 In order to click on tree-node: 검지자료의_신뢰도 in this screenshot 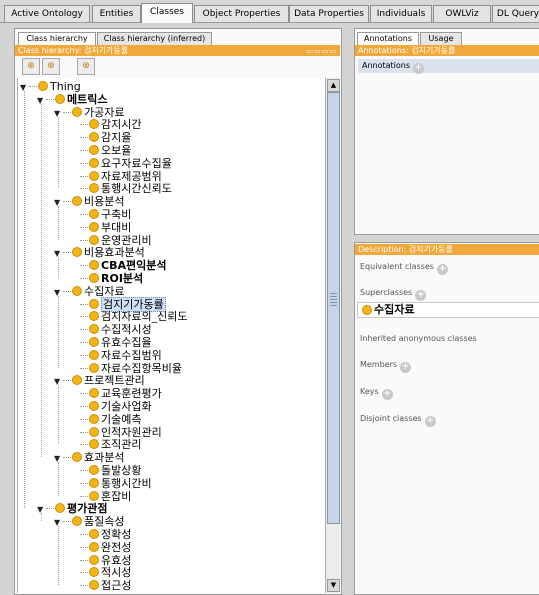, I will do `click(129, 316)`.